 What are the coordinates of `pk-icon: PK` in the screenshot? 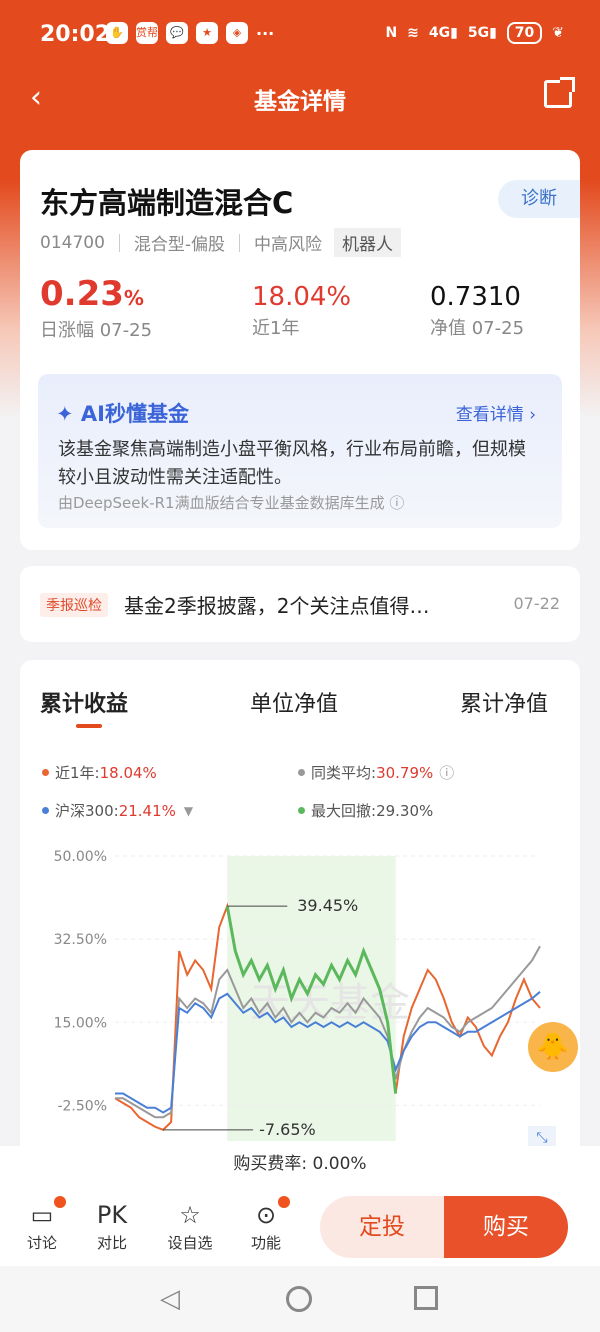 It's located at (112, 1215).